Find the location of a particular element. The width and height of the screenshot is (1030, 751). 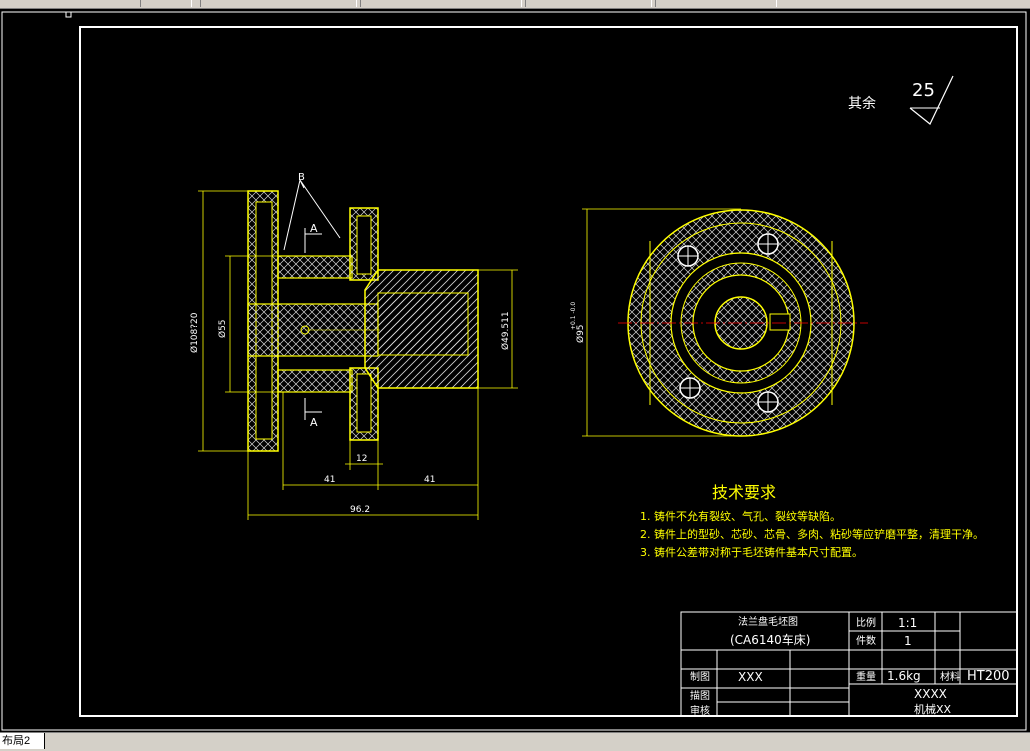

tab-layout2: 布局2 is located at coordinates (23, 741).